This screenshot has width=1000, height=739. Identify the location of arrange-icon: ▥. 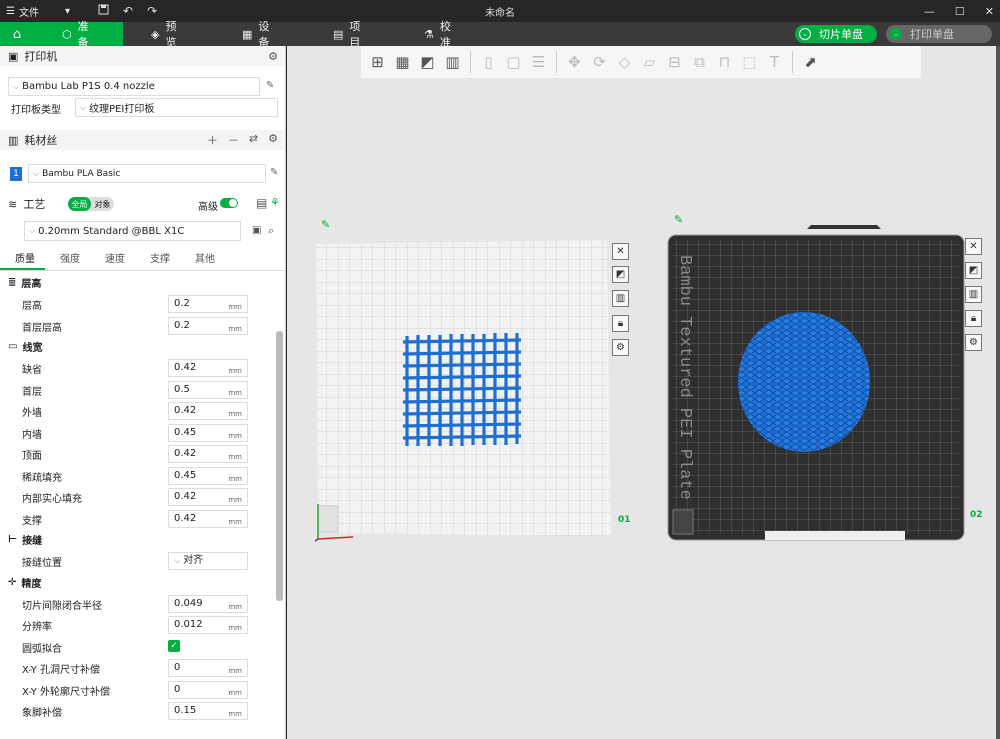
(452, 62).